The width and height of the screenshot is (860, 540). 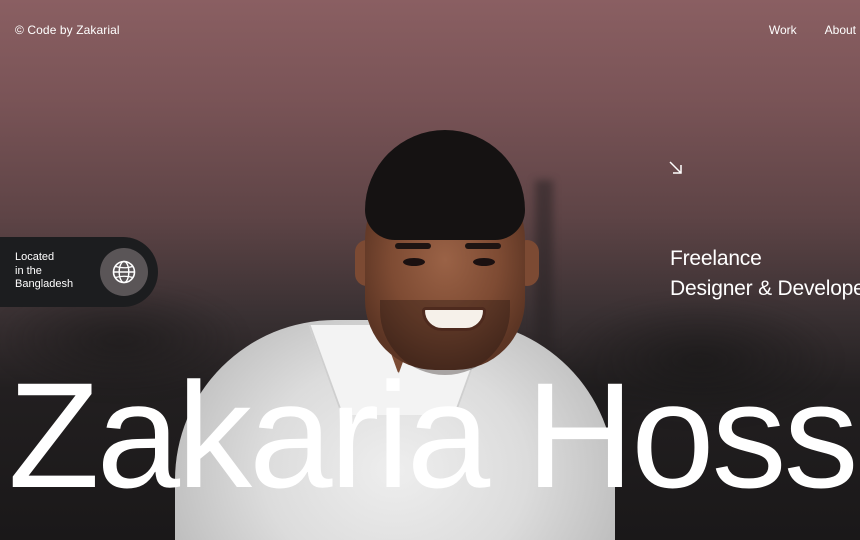 What do you see at coordinates (783, 30) in the screenshot?
I see `nav-link-work: Work` at bounding box center [783, 30].